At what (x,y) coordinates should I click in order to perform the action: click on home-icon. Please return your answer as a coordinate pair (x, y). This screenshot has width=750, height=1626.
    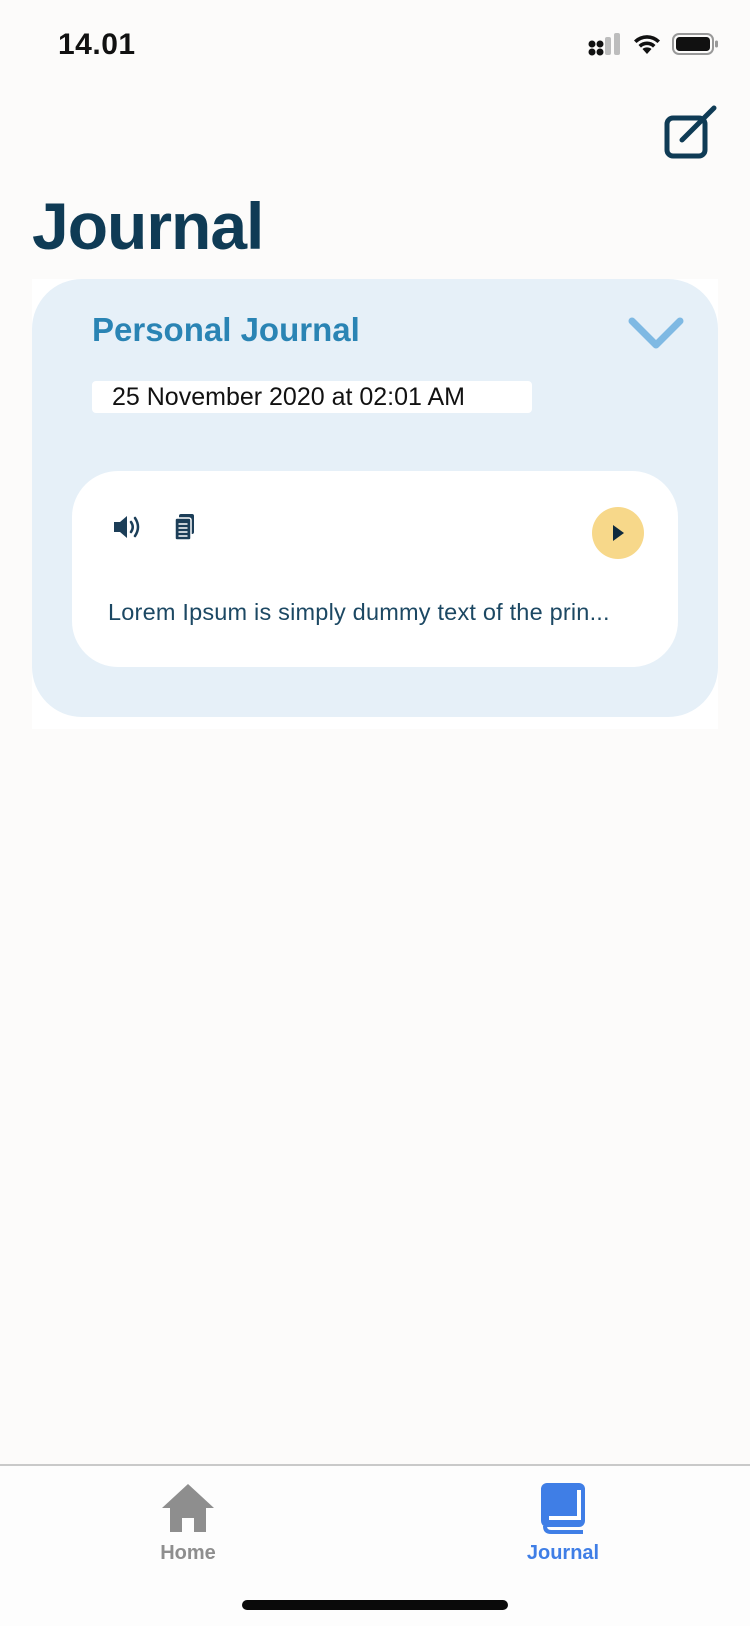
    Looking at the image, I should click on (188, 1508).